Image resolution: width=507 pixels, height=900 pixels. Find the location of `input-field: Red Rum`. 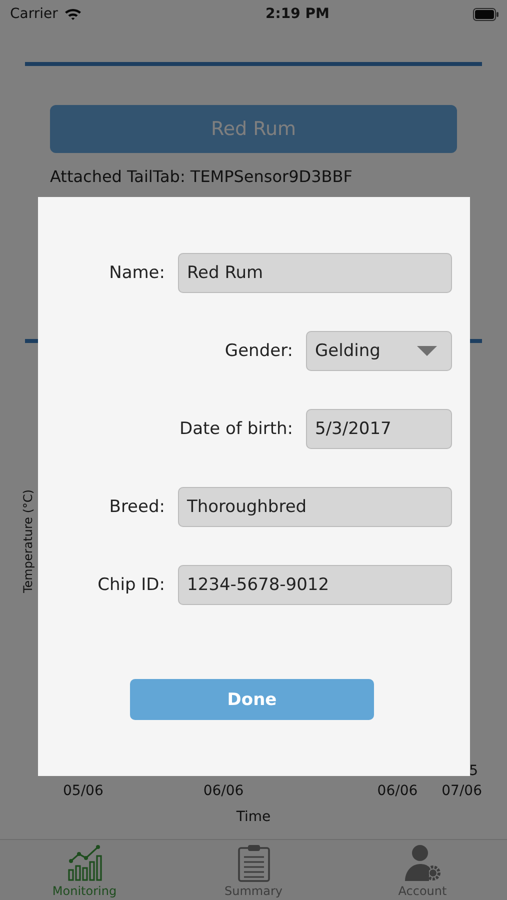

input-field: Red Rum is located at coordinates (315, 273).